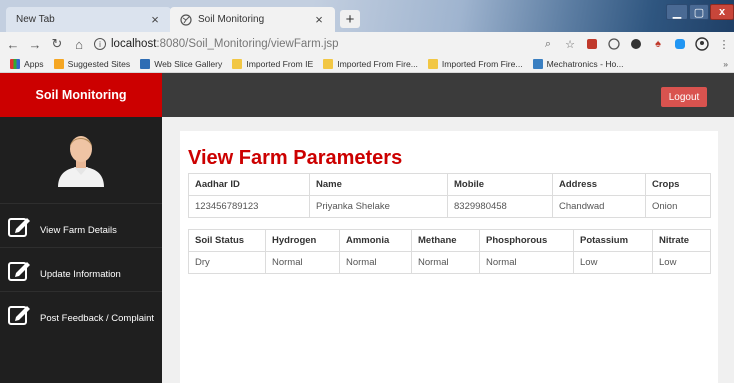 The height and width of the screenshot is (383, 734). I want to click on bookmarks-overflow-icon: », so click(725, 64).